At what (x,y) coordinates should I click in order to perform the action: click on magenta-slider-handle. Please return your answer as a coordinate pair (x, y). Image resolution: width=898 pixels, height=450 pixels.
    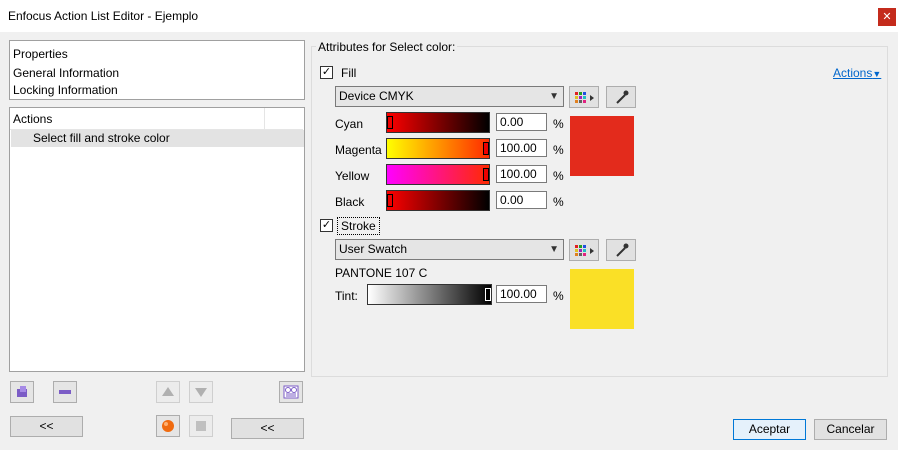
    Looking at the image, I should click on (486, 148).